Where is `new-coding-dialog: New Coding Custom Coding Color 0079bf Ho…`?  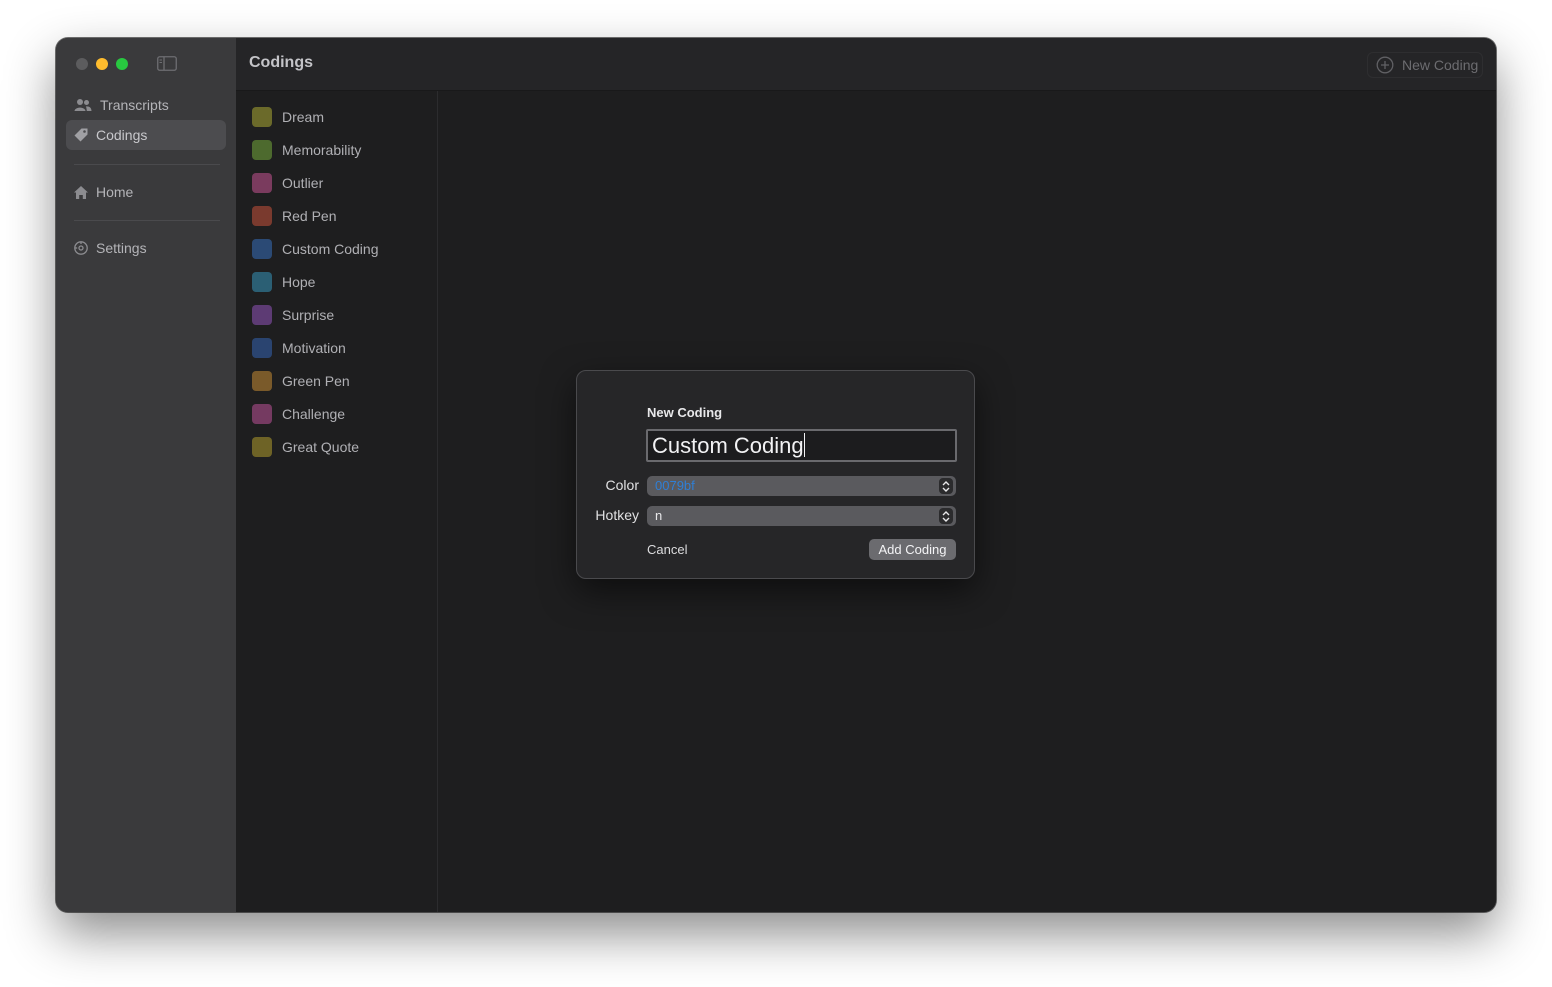 new-coding-dialog: New Coding Custom Coding Color 0079bf Ho… is located at coordinates (775, 474).